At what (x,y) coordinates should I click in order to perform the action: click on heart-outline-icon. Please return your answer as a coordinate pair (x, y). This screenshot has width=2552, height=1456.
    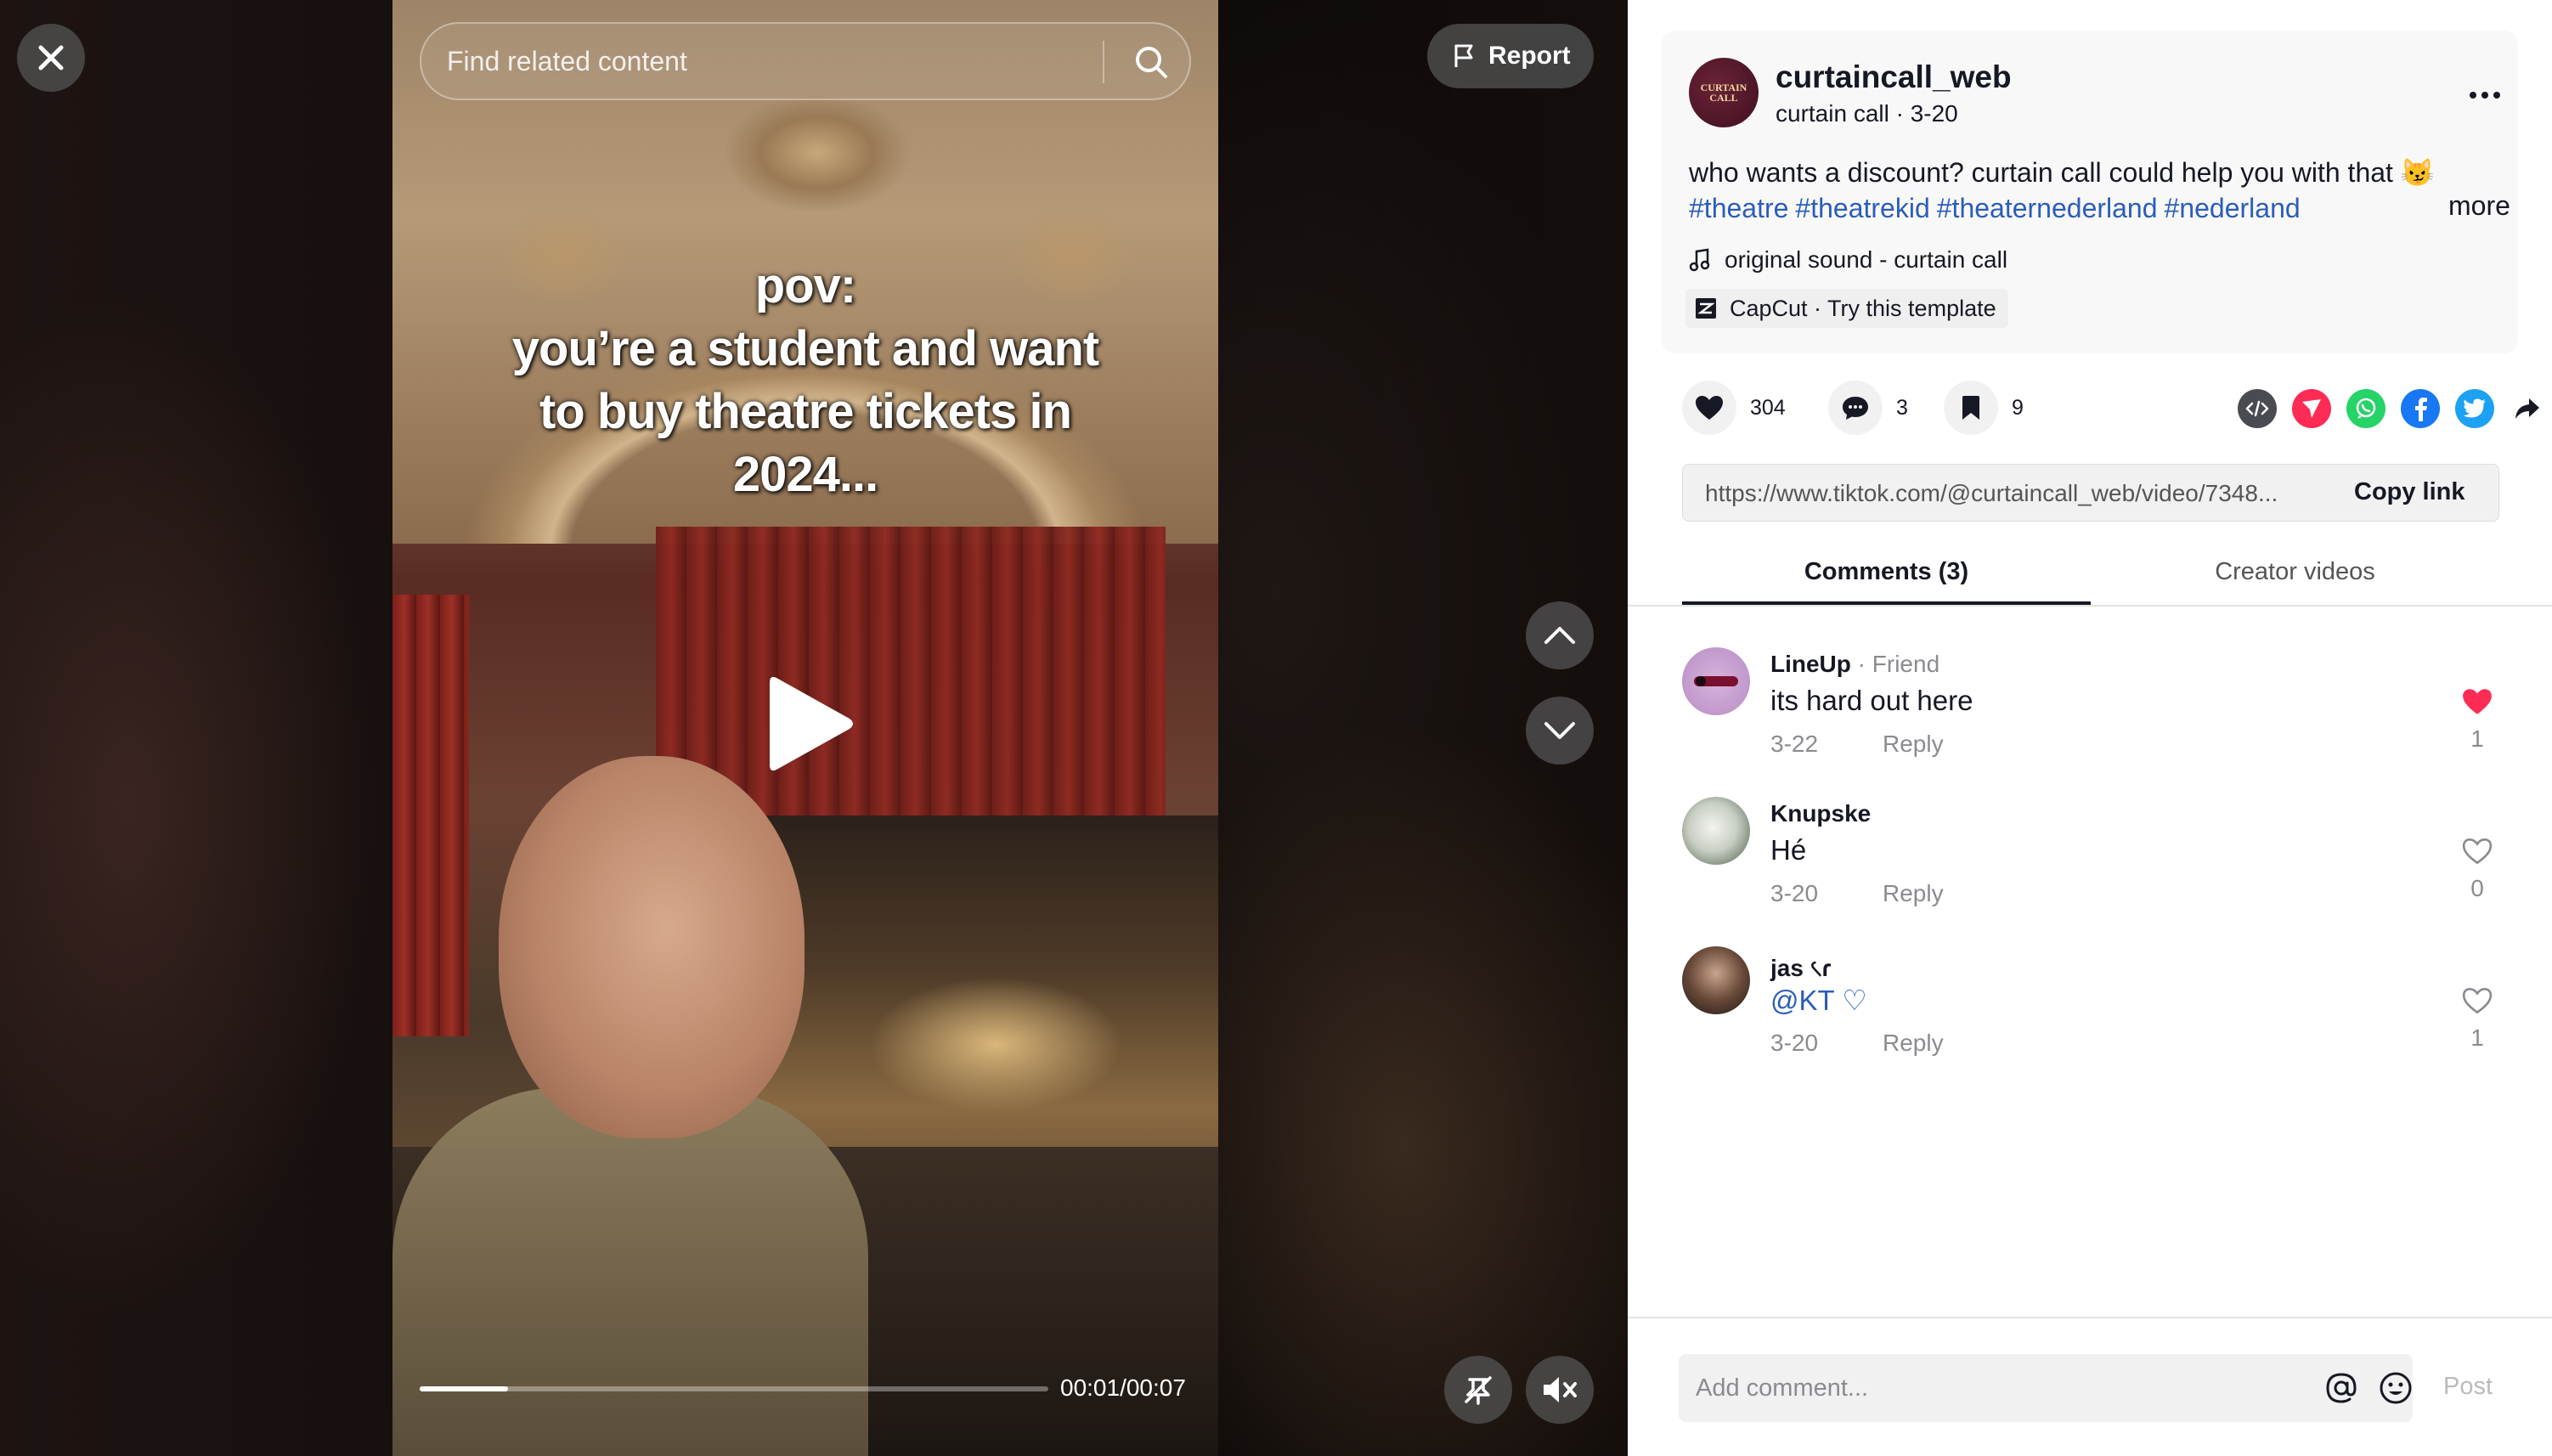
    Looking at the image, I should click on (2477, 1000).